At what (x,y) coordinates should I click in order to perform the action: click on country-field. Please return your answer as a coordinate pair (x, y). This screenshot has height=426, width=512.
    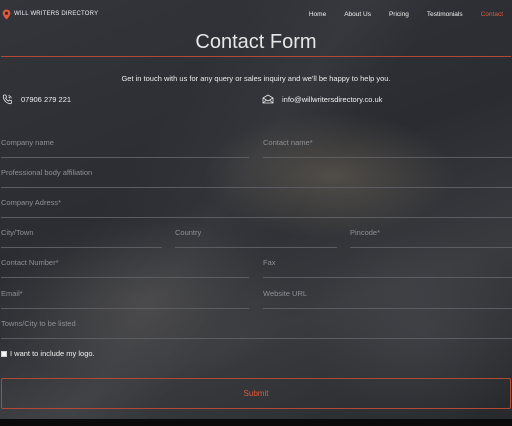
    Looking at the image, I should click on (256, 238).